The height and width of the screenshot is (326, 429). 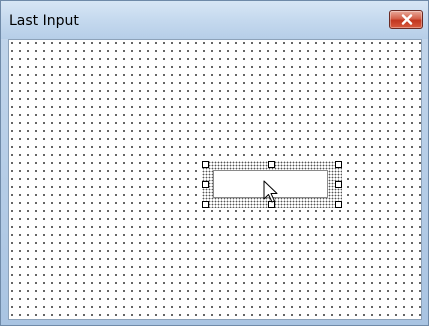 What do you see at coordinates (338, 164) in the screenshot?
I see `resize-handle-top-right` at bounding box center [338, 164].